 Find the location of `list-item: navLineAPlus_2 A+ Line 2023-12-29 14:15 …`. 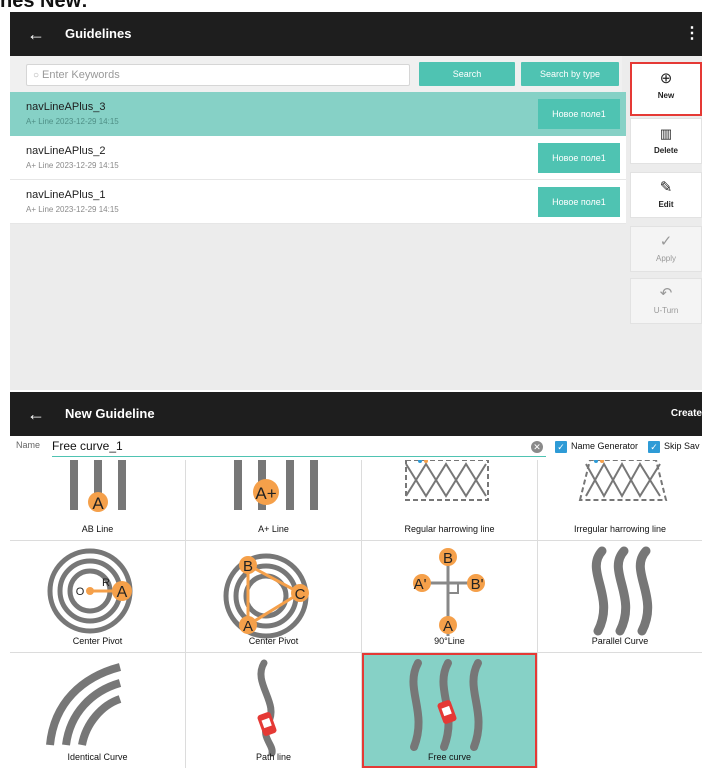

list-item: navLineAPlus_2 A+ Line 2023-12-29 14:15 … is located at coordinates (318, 158).